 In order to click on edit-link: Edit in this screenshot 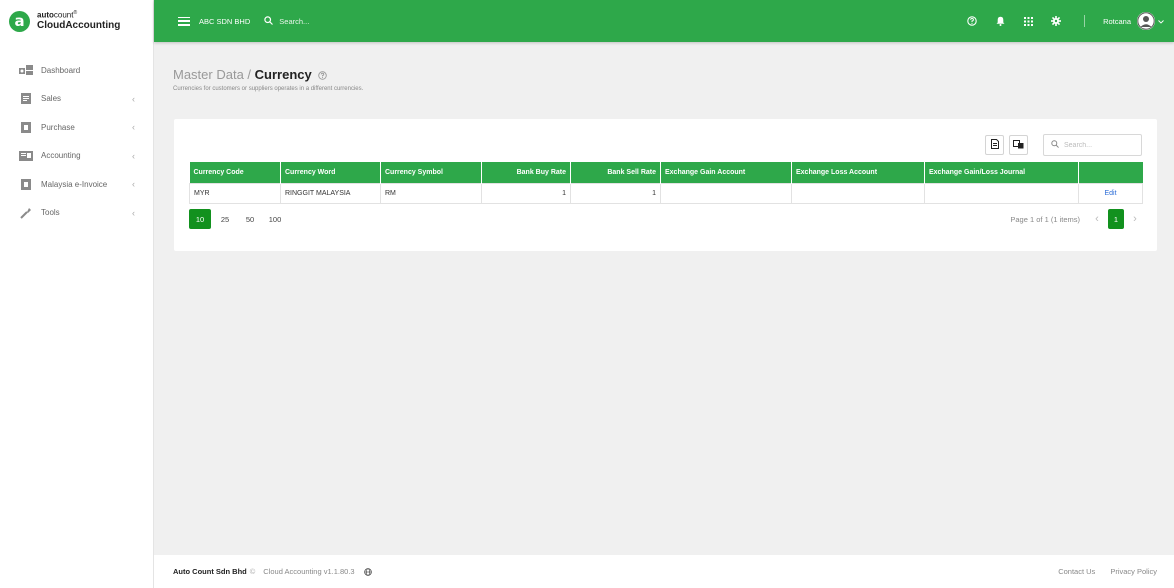, I will do `click(1110, 193)`.